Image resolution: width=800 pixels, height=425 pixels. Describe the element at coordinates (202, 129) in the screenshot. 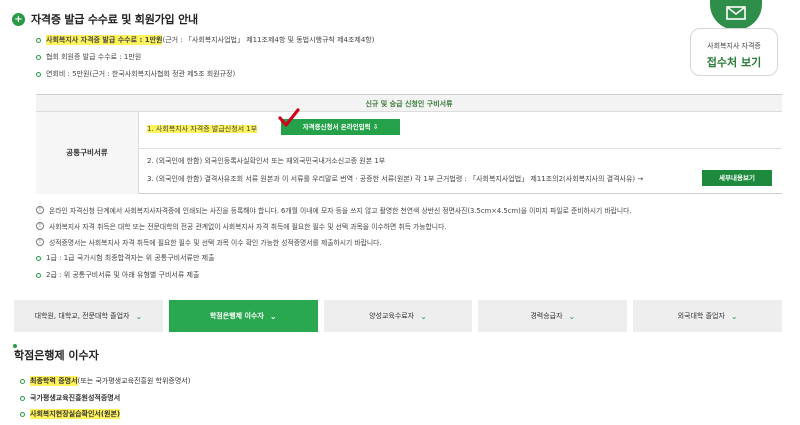

I see `docs-line-1: 1. 사회복지사 자격증 발급신청서 1부` at that location.